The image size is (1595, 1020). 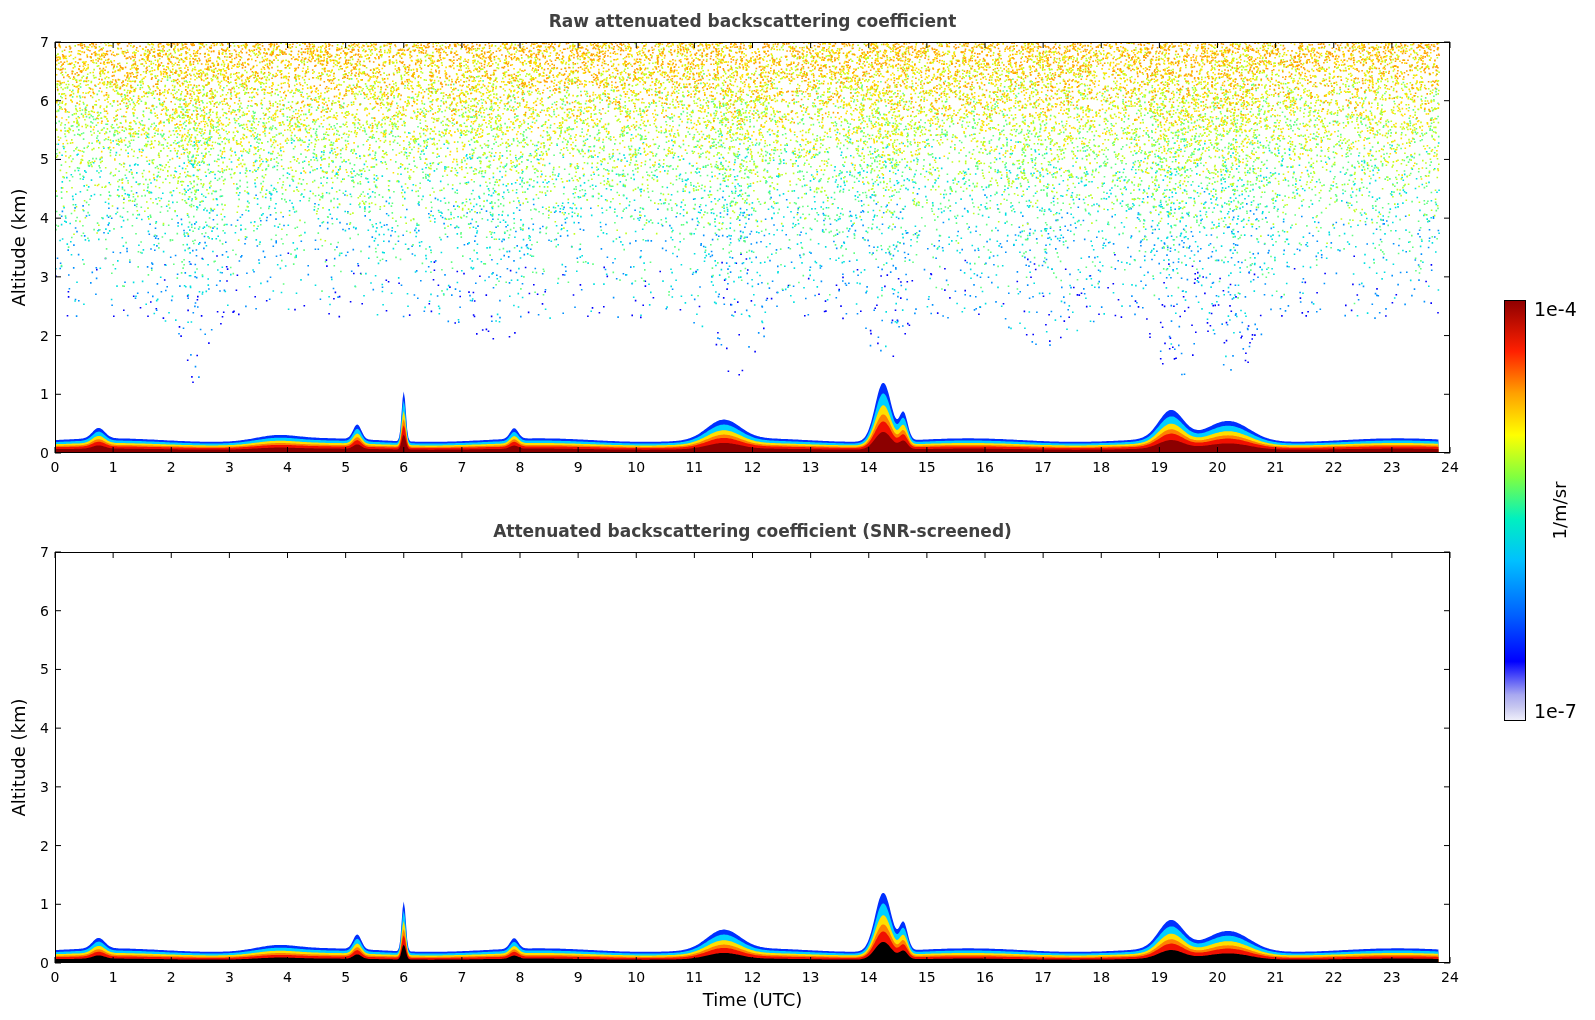 What do you see at coordinates (752, 999) in the screenshot?
I see `axis-label: Time (UTC)` at bounding box center [752, 999].